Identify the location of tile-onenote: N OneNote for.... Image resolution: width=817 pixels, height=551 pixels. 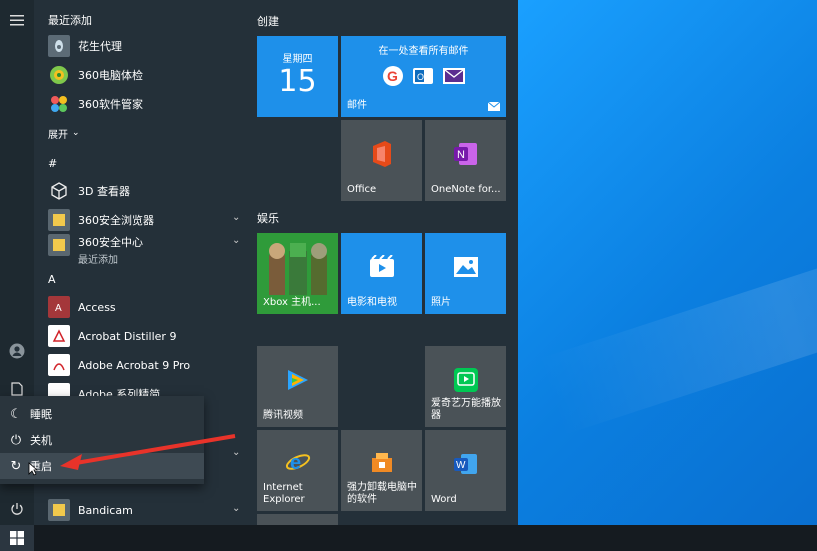
(465, 160).